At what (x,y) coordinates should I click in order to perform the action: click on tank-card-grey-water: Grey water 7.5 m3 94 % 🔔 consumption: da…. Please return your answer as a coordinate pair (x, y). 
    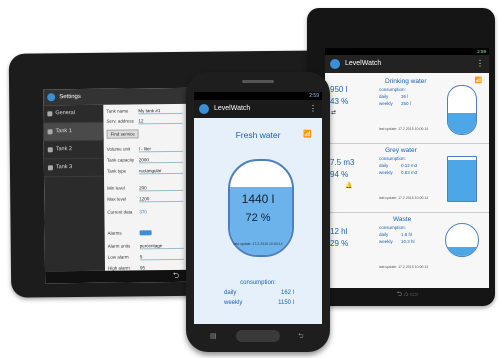
    Looking at the image, I should click on (407, 178).